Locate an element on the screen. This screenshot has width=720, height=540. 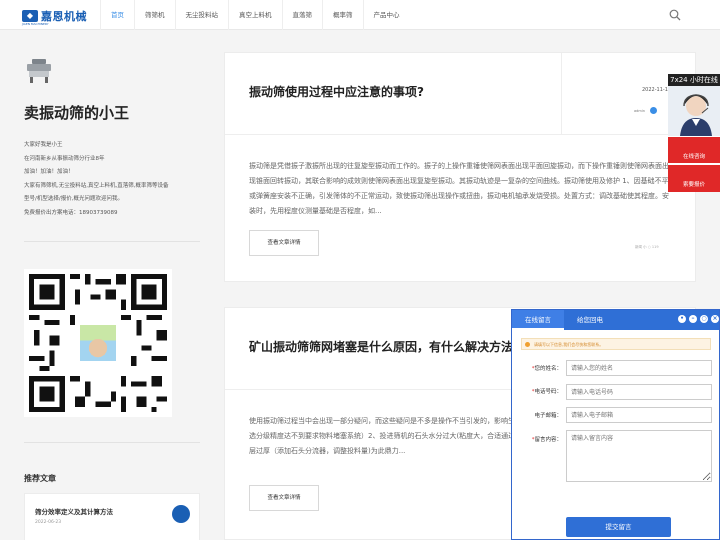
author-dot-icon is located at coordinates (653, 110).